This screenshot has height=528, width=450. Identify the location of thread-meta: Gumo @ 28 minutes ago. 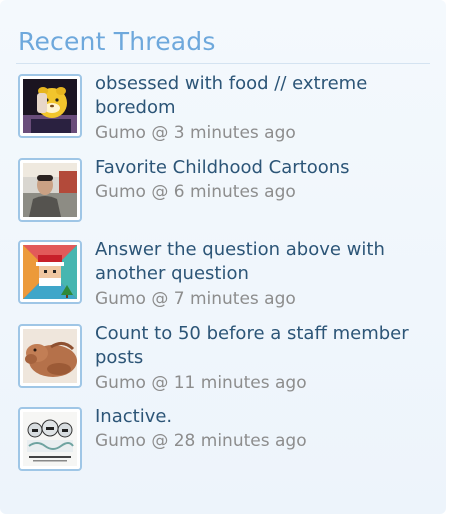
(201, 441).